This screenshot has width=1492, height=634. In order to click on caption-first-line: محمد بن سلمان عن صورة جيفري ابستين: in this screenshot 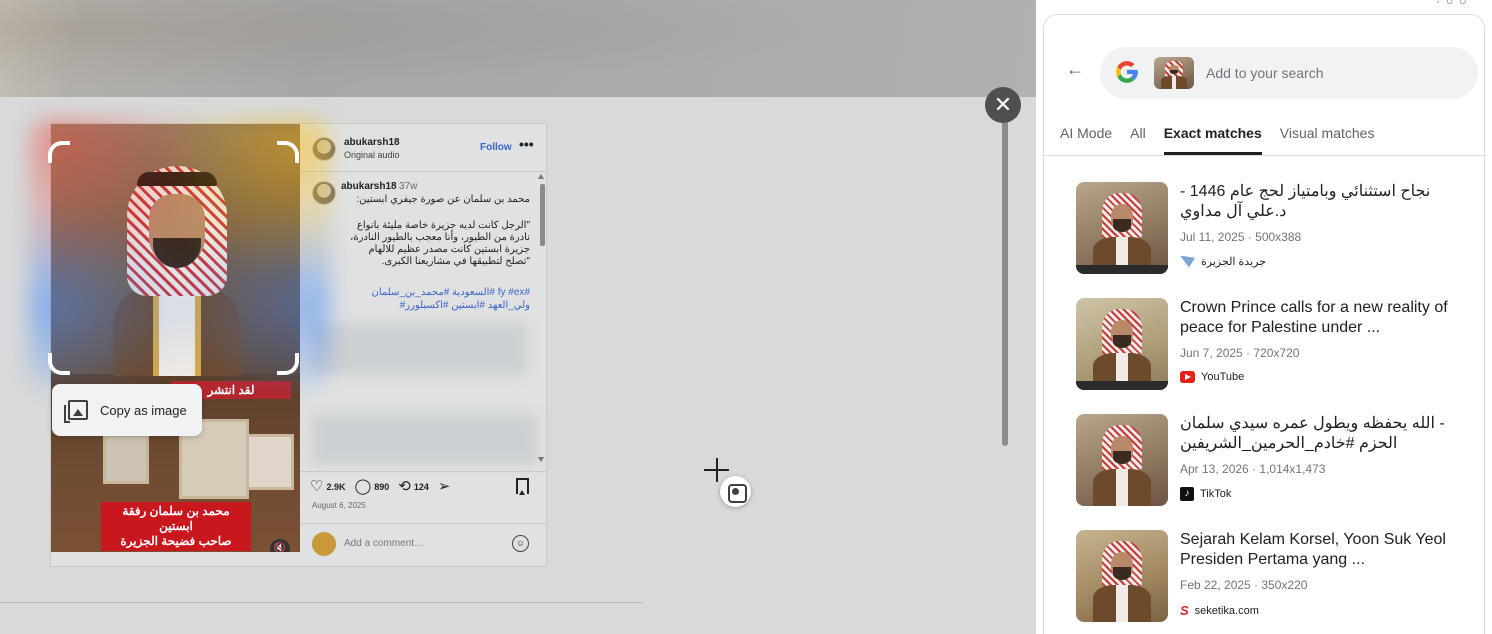, I will do `click(443, 199)`.